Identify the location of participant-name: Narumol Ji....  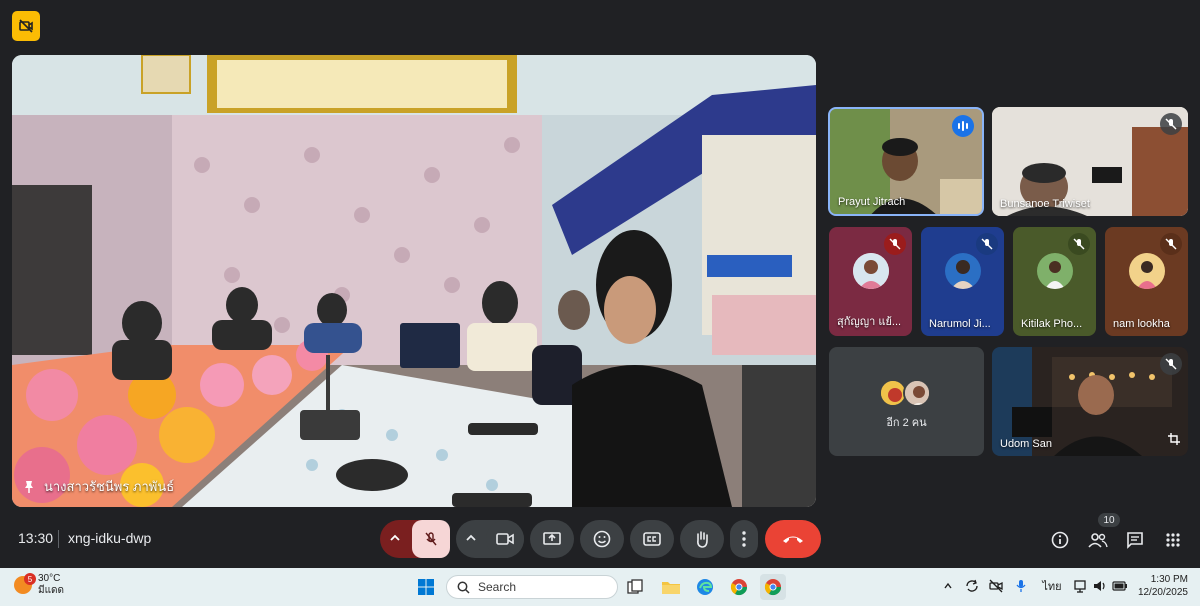
(960, 324).